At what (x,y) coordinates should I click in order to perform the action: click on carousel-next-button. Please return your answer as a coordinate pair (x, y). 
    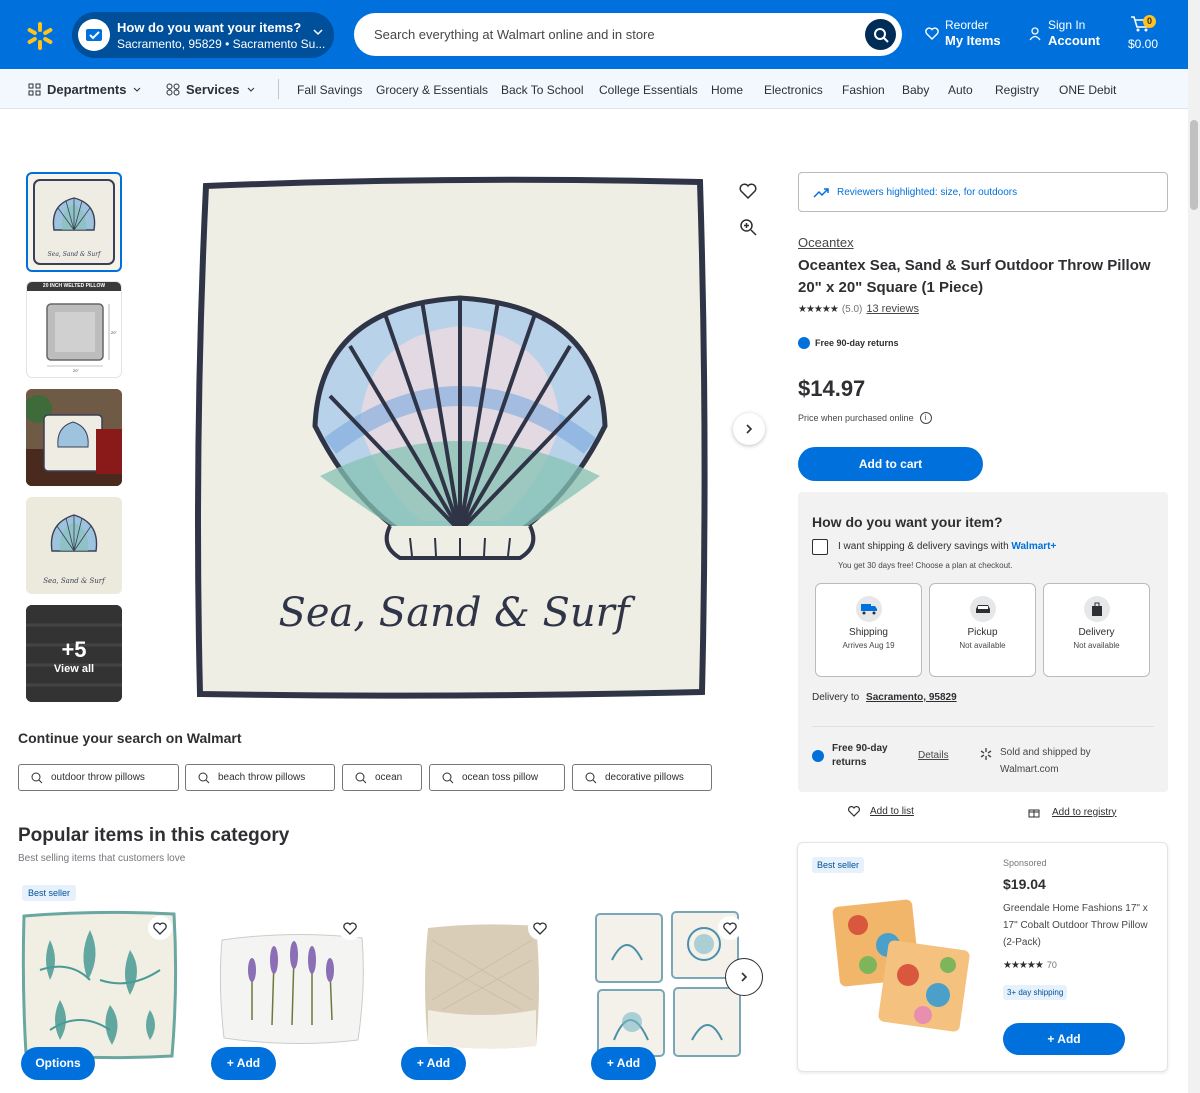
    Looking at the image, I should click on (744, 977).